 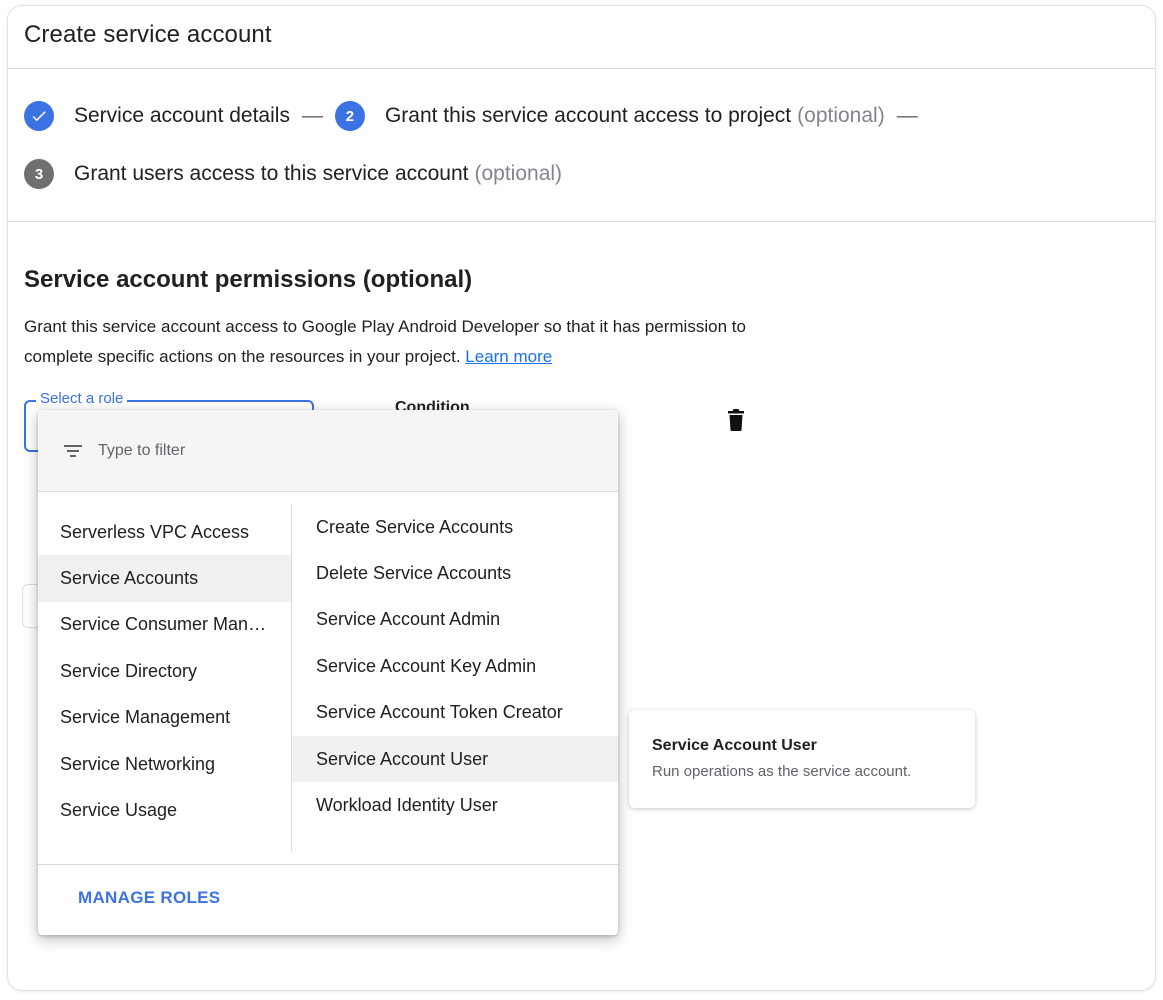 What do you see at coordinates (164, 718) in the screenshot?
I see `service-item: Service Management` at bounding box center [164, 718].